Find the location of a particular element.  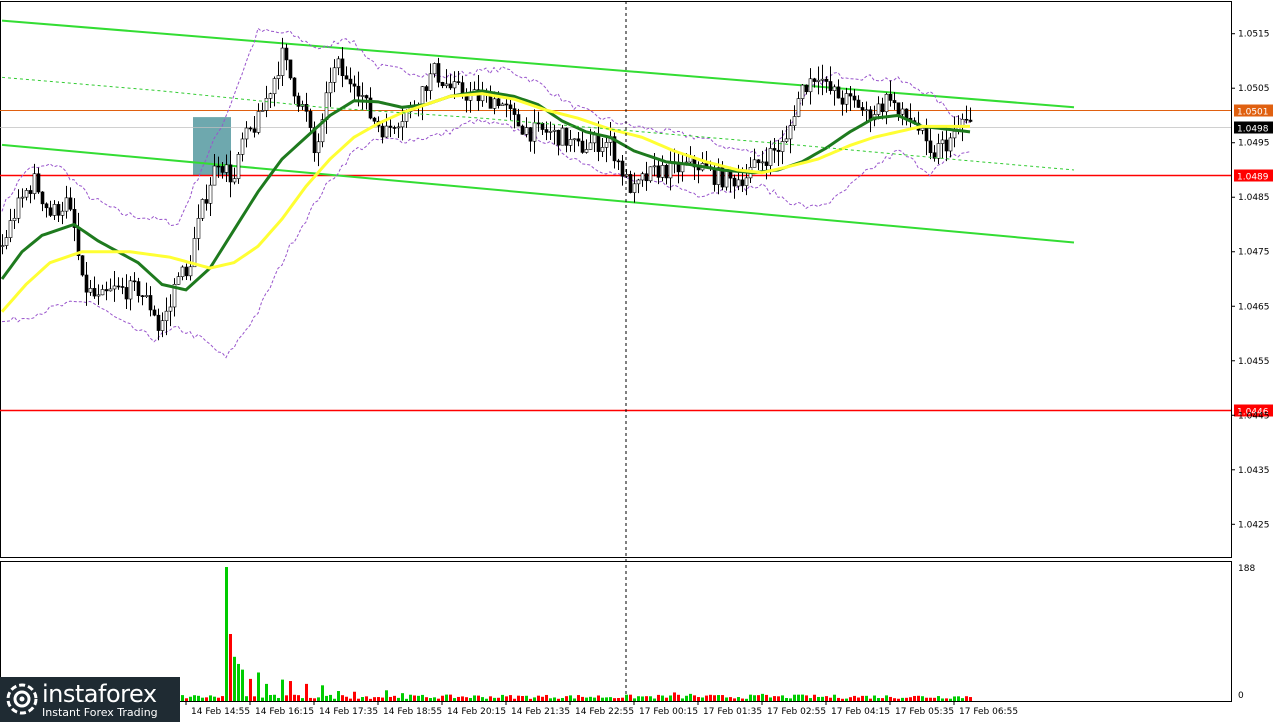

price-tick-label: 1.0515 is located at coordinates (1254, 35).